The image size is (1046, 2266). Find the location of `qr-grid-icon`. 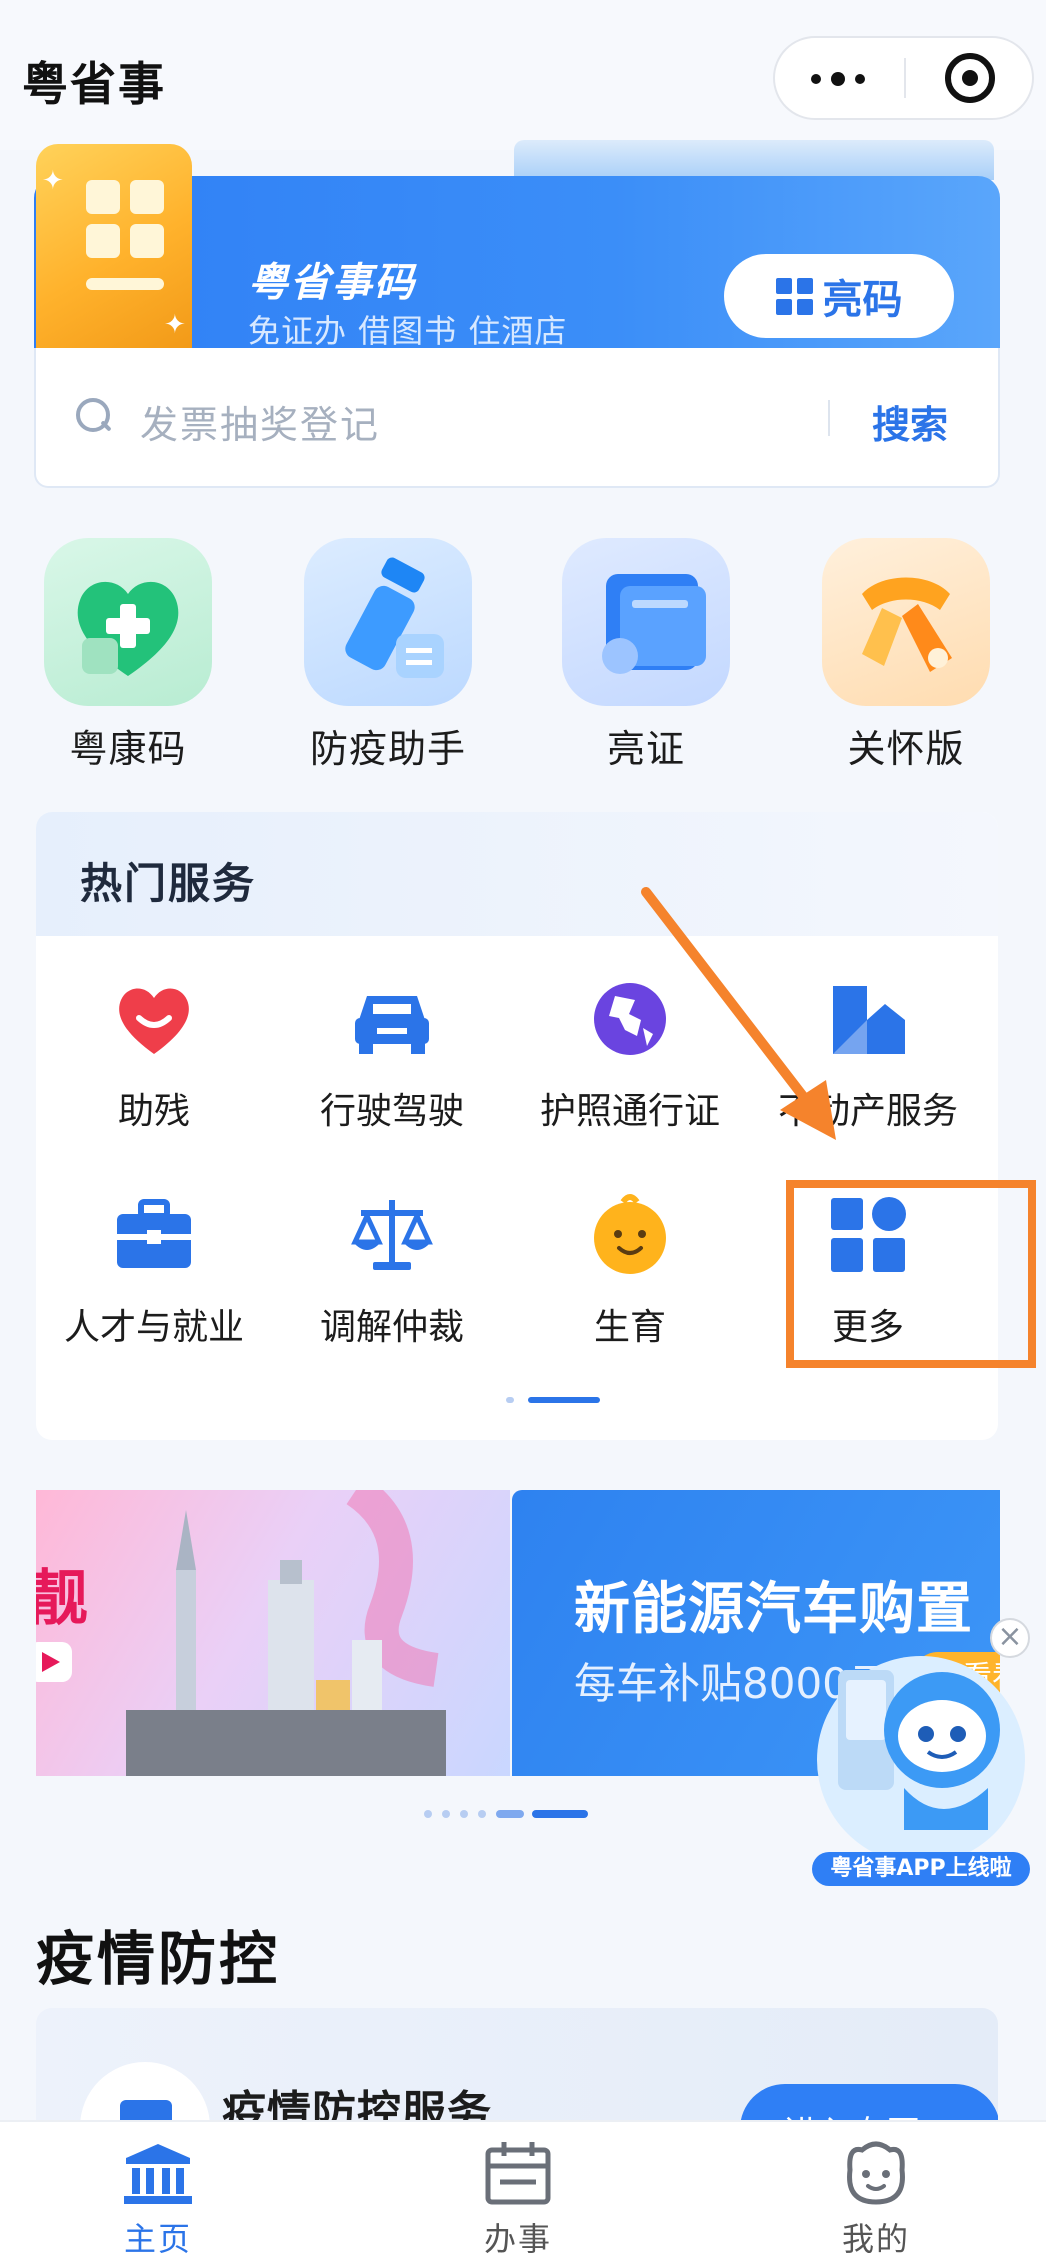

qr-grid-icon is located at coordinates (794, 296).